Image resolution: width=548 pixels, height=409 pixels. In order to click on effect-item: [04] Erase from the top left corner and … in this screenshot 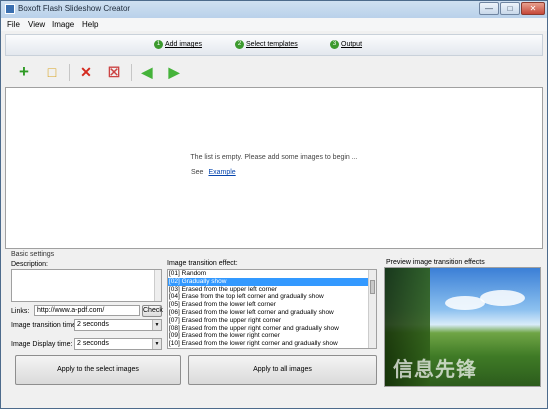, I will do `click(272, 297)`.